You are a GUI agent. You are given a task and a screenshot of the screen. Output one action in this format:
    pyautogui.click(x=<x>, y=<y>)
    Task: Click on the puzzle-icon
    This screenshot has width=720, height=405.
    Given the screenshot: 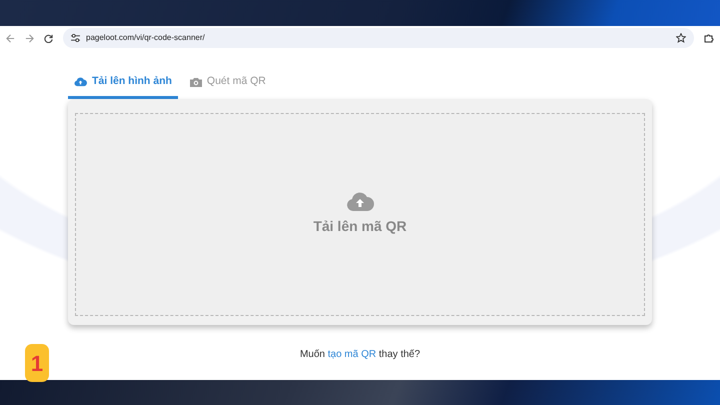 What is the action you would take?
    pyautogui.click(x=709, y=38)
    